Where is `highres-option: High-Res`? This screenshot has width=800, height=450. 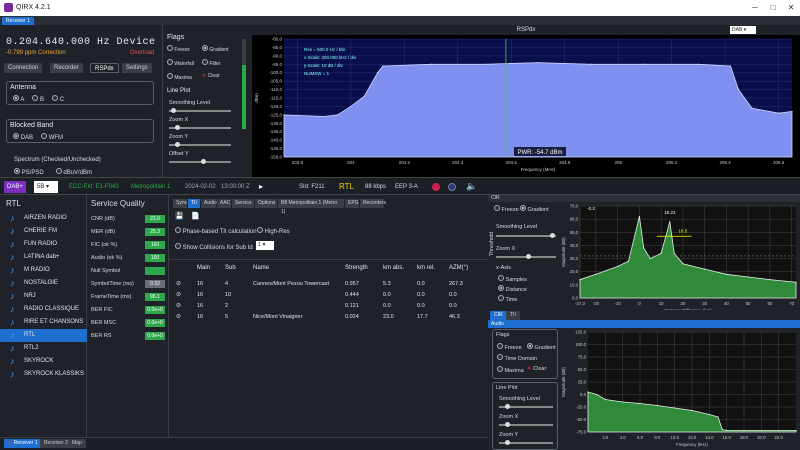
highres-option: High-Res is located at coordinates (273, 231).